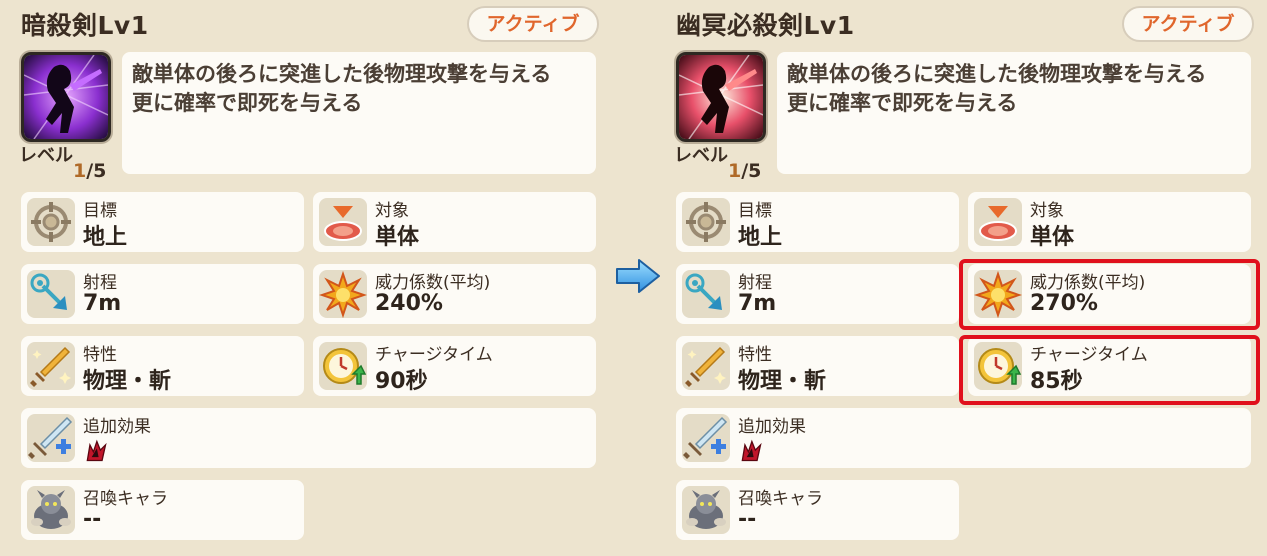 The image size is (1267, 556). Describe the element at coordinates (85, 25) in the screenshot. I see `skill-title: 暗殺剣Lv1` at that location.